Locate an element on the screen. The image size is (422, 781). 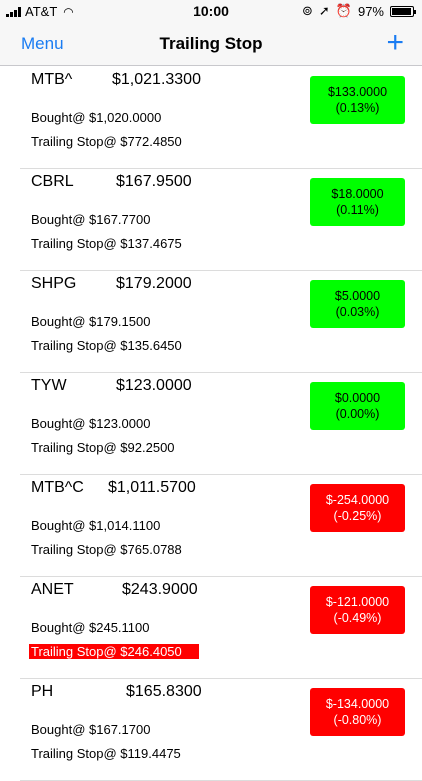
change-percent: (-0.25%) is located at coordinates (357, 516).